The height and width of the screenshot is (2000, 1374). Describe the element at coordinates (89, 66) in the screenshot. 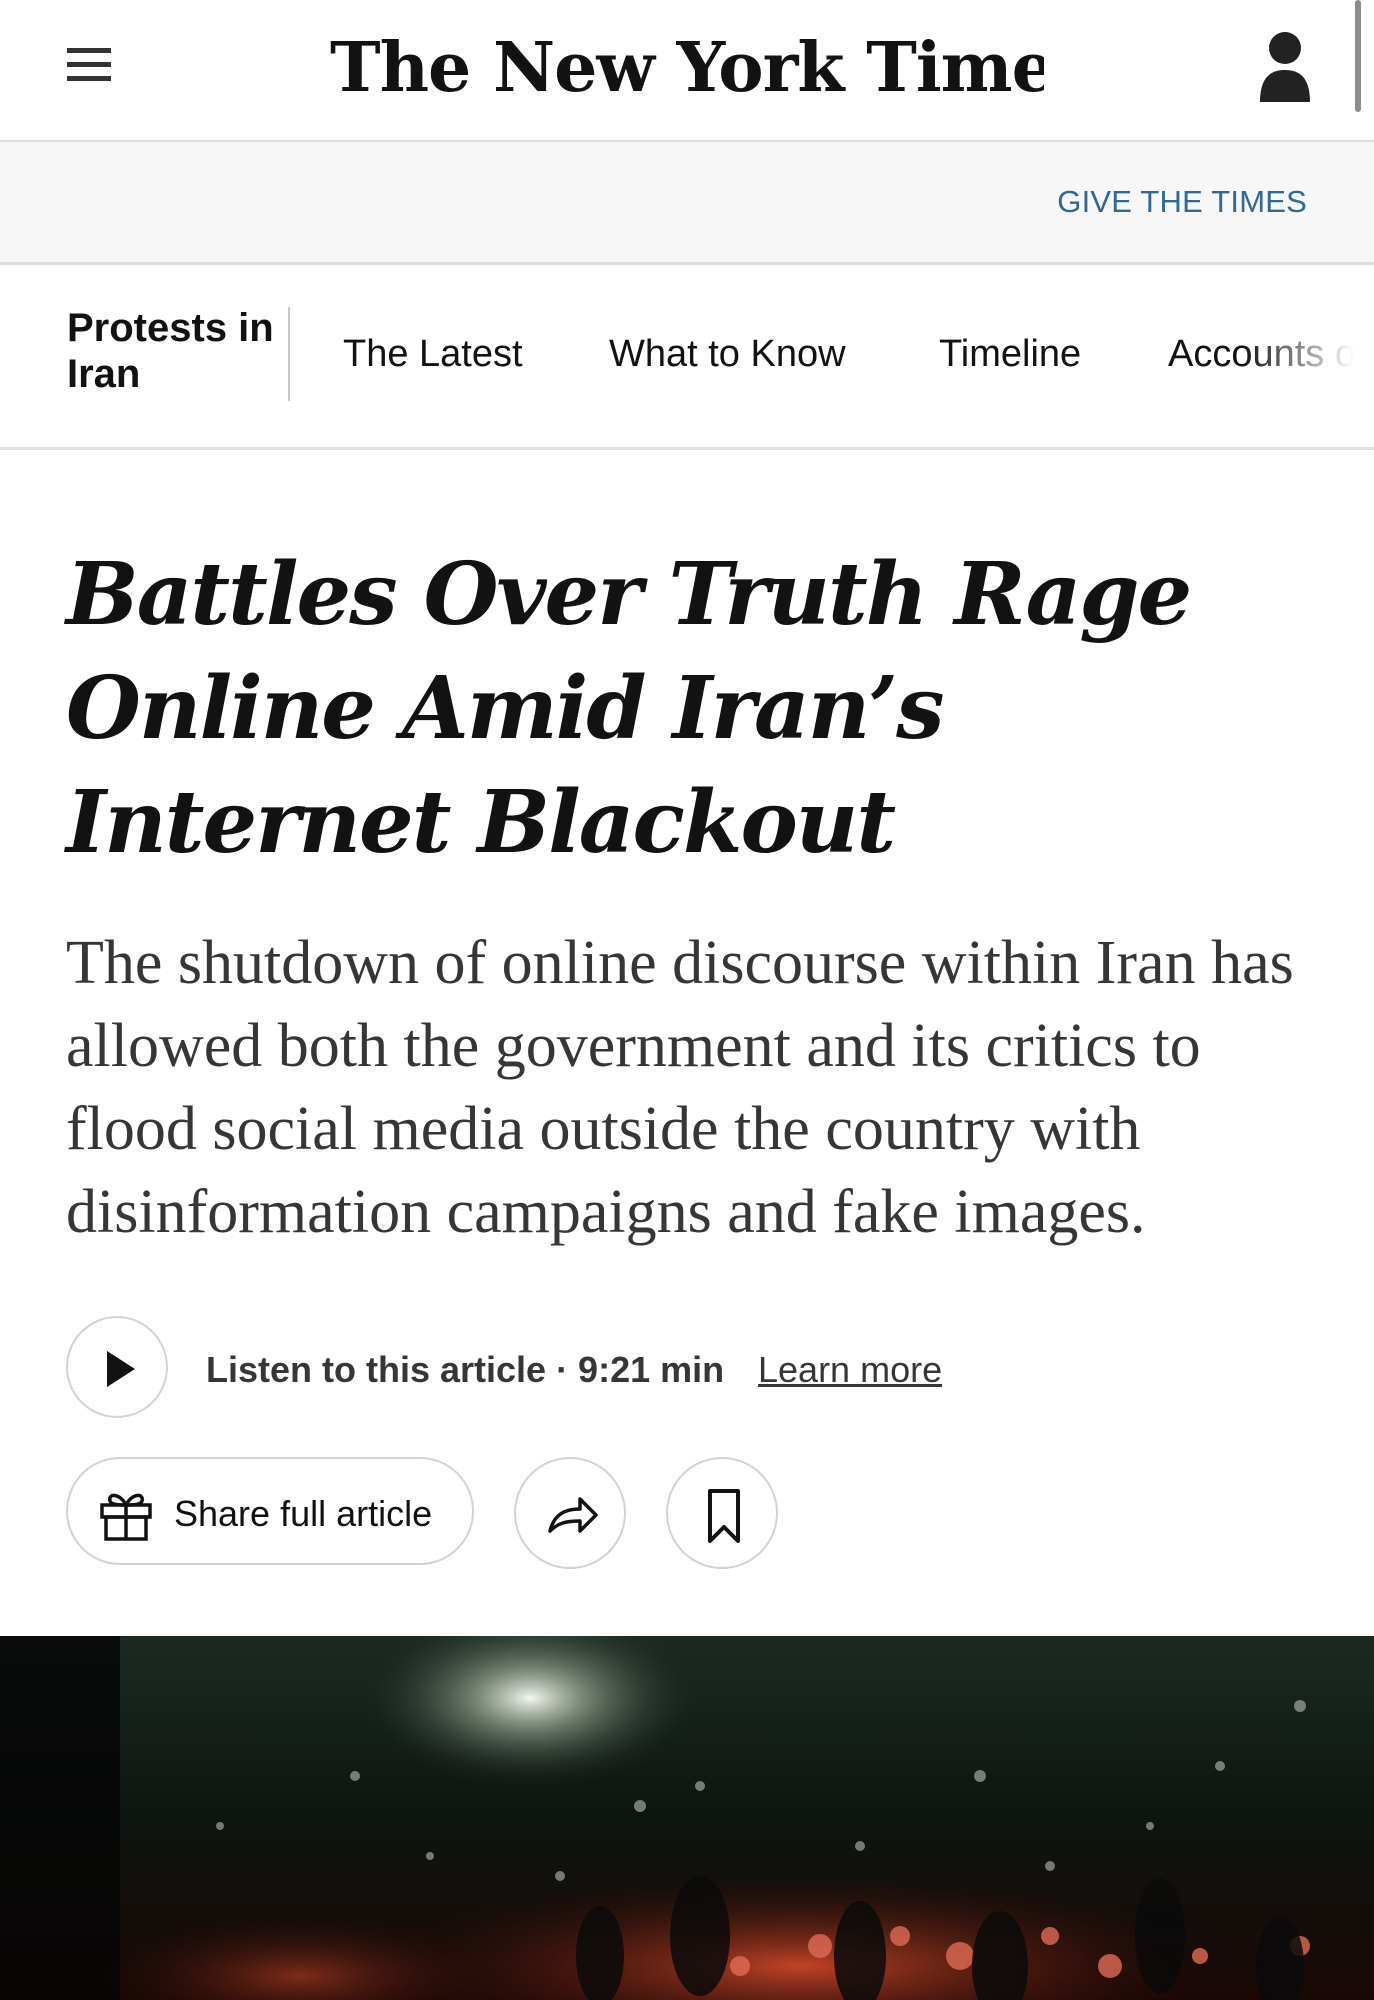

I see `hamburger-menu-icon` at that location.